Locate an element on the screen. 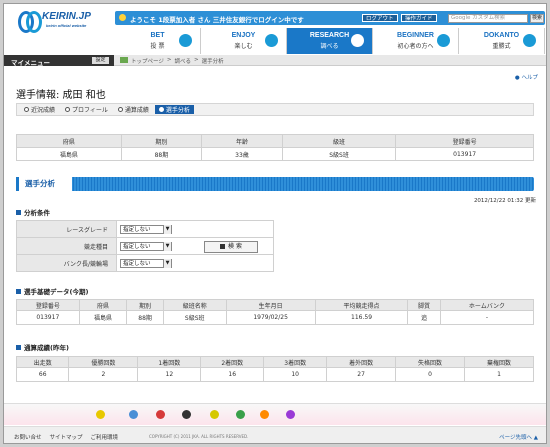 Image resolution: width=550 pixels, height=447 pixels. record-header: 優勝回数 is located at coordinates (103, 362).